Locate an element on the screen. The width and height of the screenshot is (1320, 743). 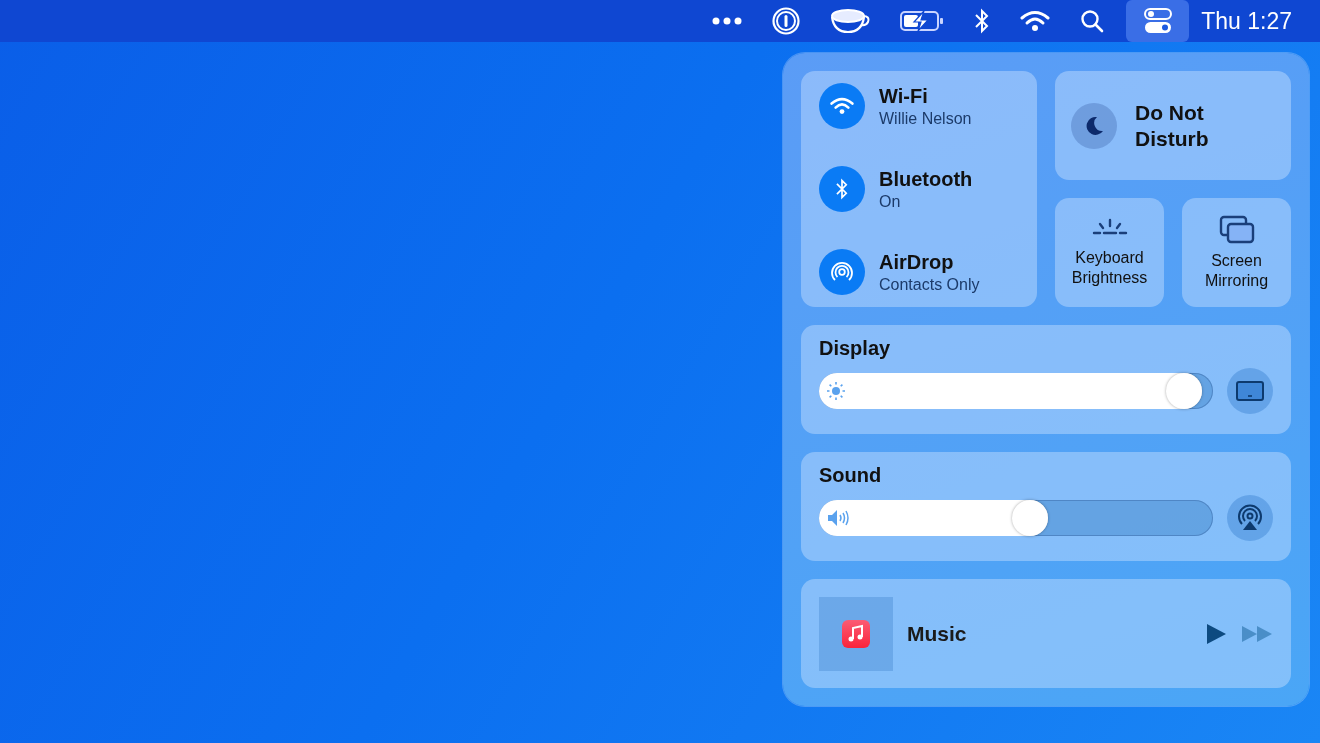
tile-label: Keyboard Brightness is located at coordinates (1109, 267).